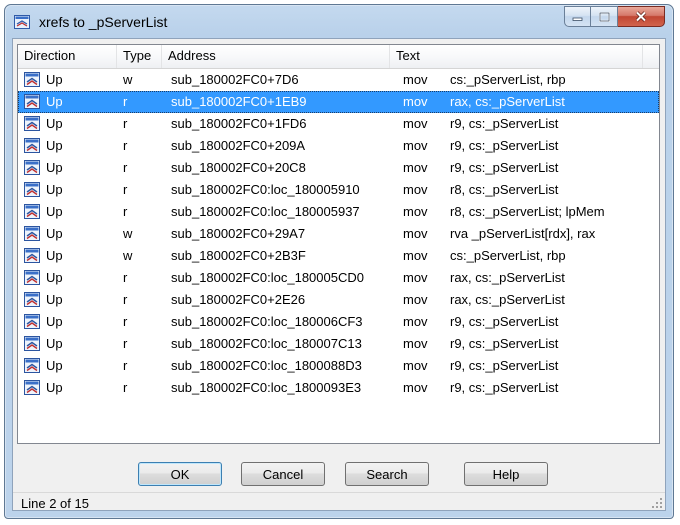 The width and height of the screenshot is (680, 525). Describe the element at coordinates (265, 189) in the screenshot. I see `address-cell: sub_180002FC0:loc_180005910` at that location.